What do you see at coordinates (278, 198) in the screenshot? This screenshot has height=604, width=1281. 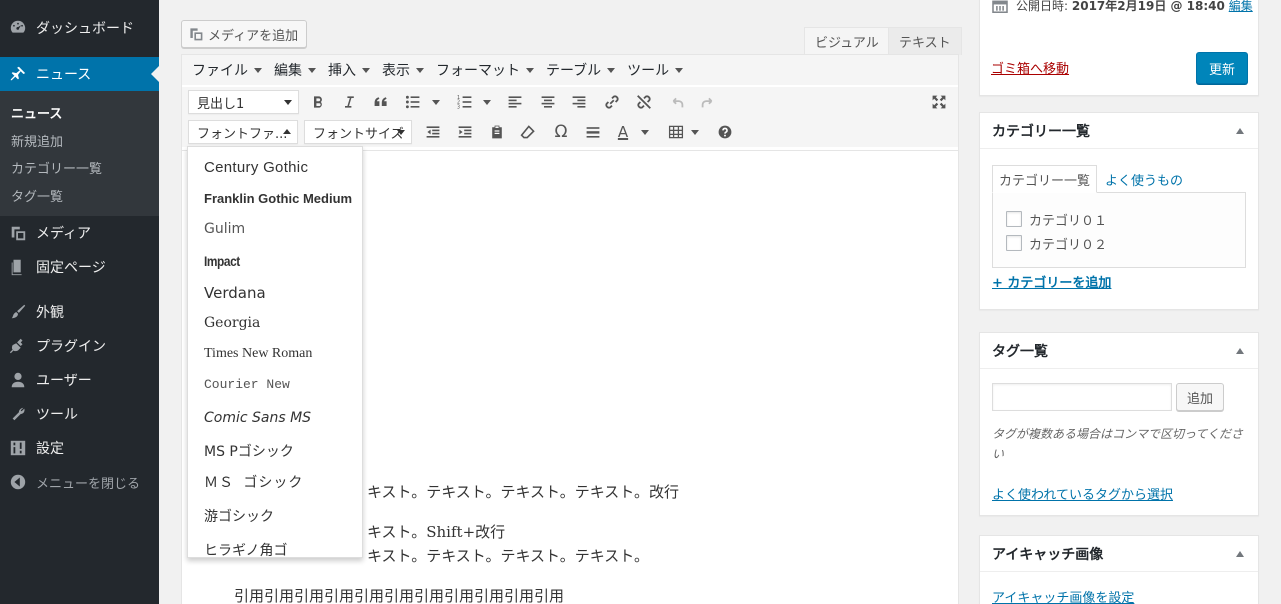 I see `font-option-franklin-gothic: Franklin Gothic Medium` at bounding box center [278, 198].